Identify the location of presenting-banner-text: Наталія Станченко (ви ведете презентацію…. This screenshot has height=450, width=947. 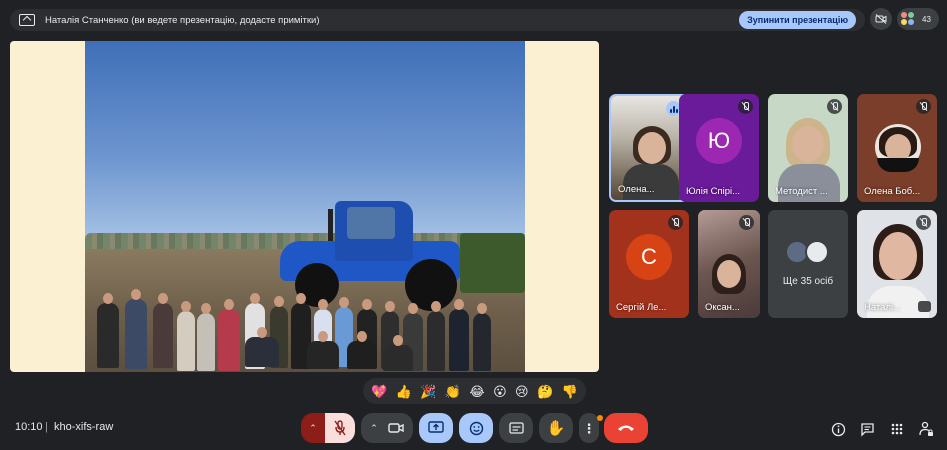
(182, 20).